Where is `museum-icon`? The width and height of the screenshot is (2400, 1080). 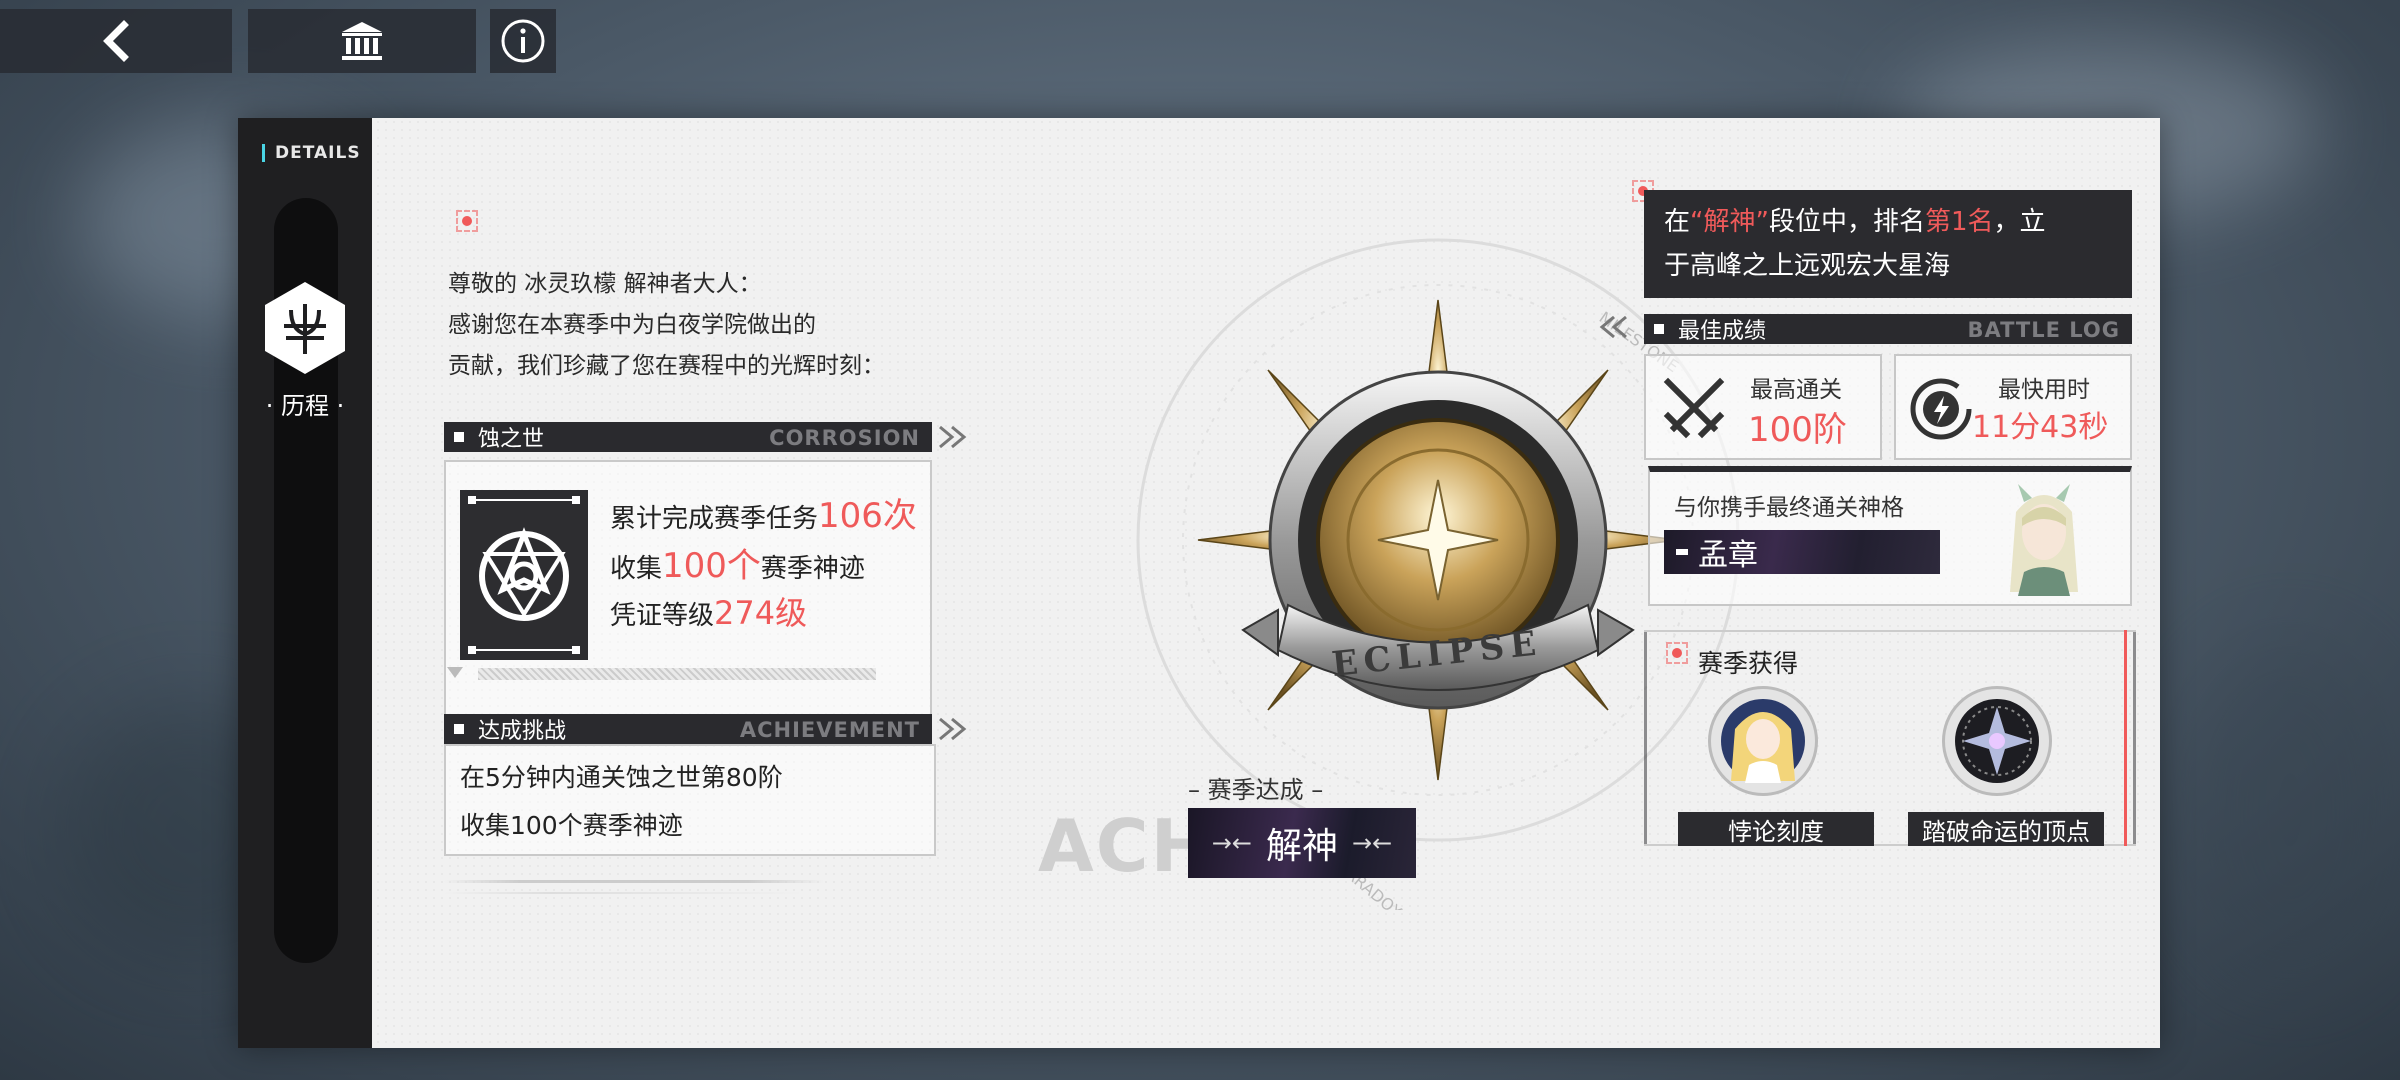
museum-icon is located at coordinates (362, 41).